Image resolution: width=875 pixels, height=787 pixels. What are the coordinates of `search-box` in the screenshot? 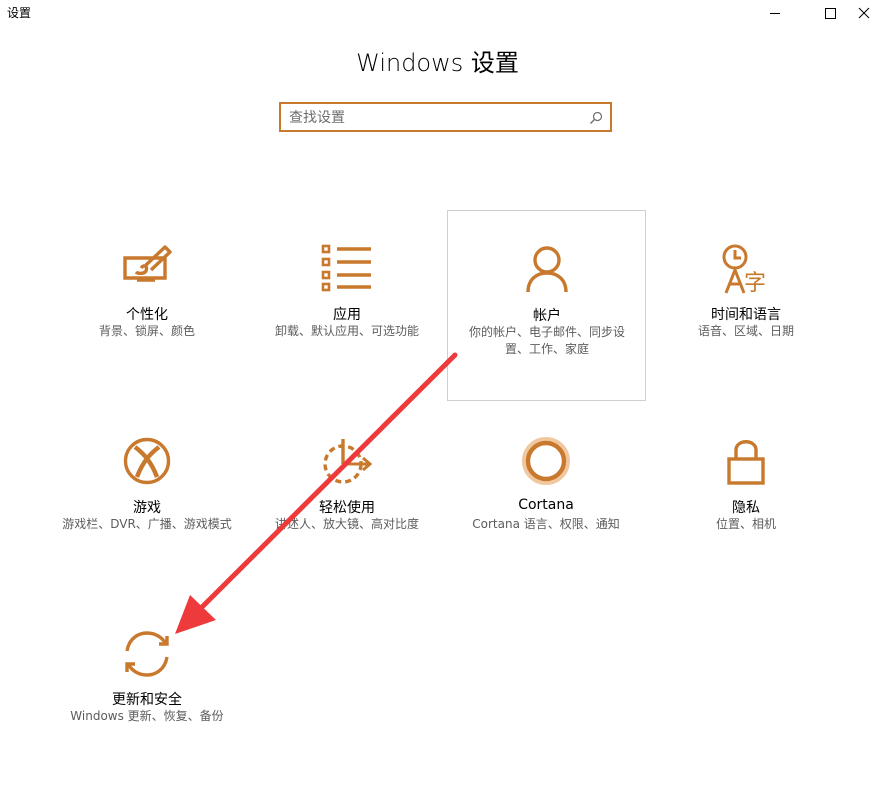 It's located at (445, 117).